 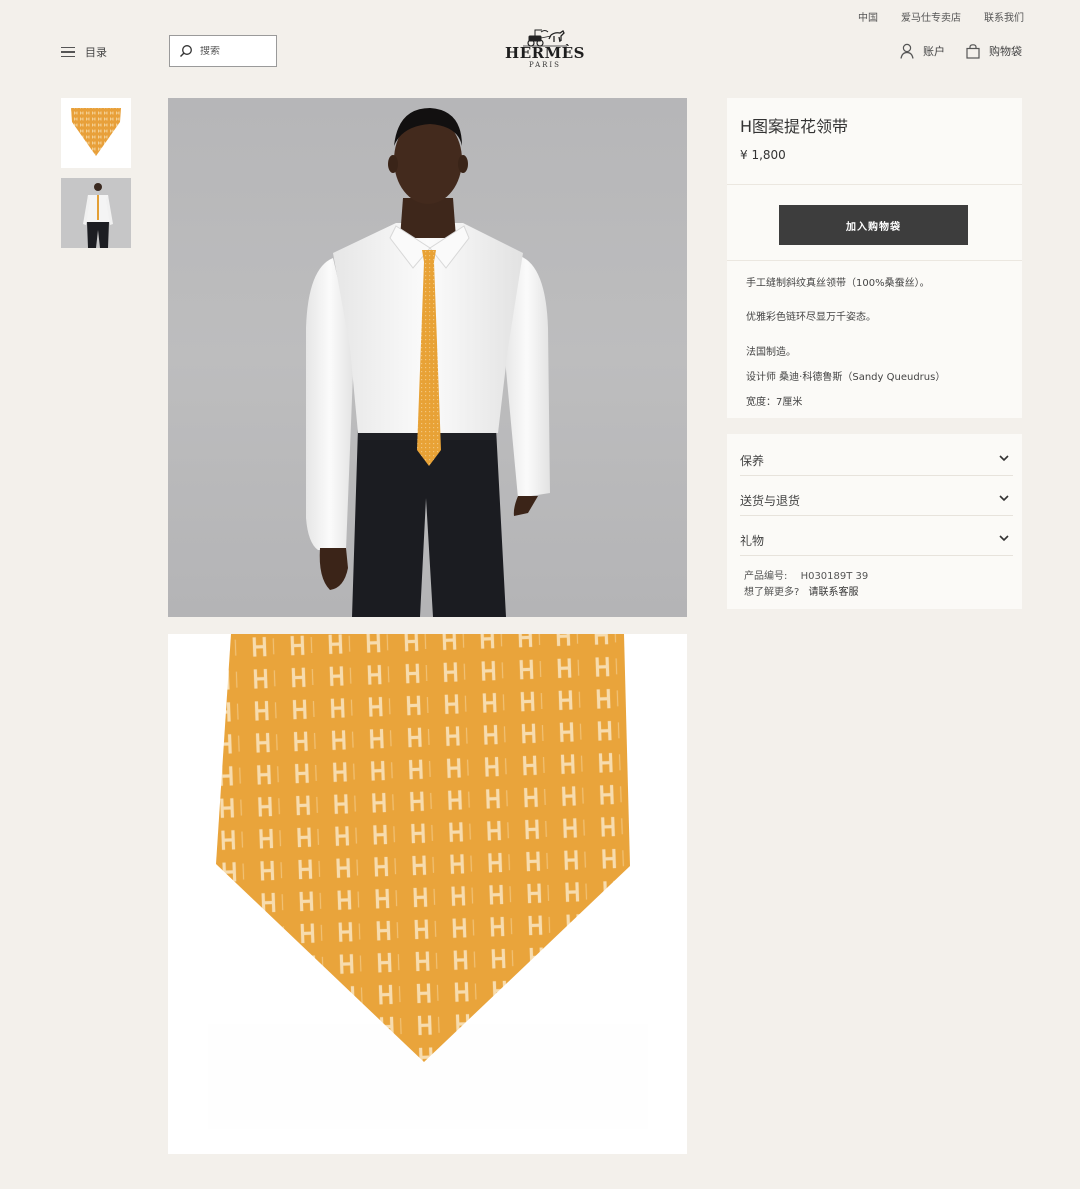 What do you see at coordinates (907, 51) in the screenshot?
I see `user-icon` at bounding box center [907, 51].